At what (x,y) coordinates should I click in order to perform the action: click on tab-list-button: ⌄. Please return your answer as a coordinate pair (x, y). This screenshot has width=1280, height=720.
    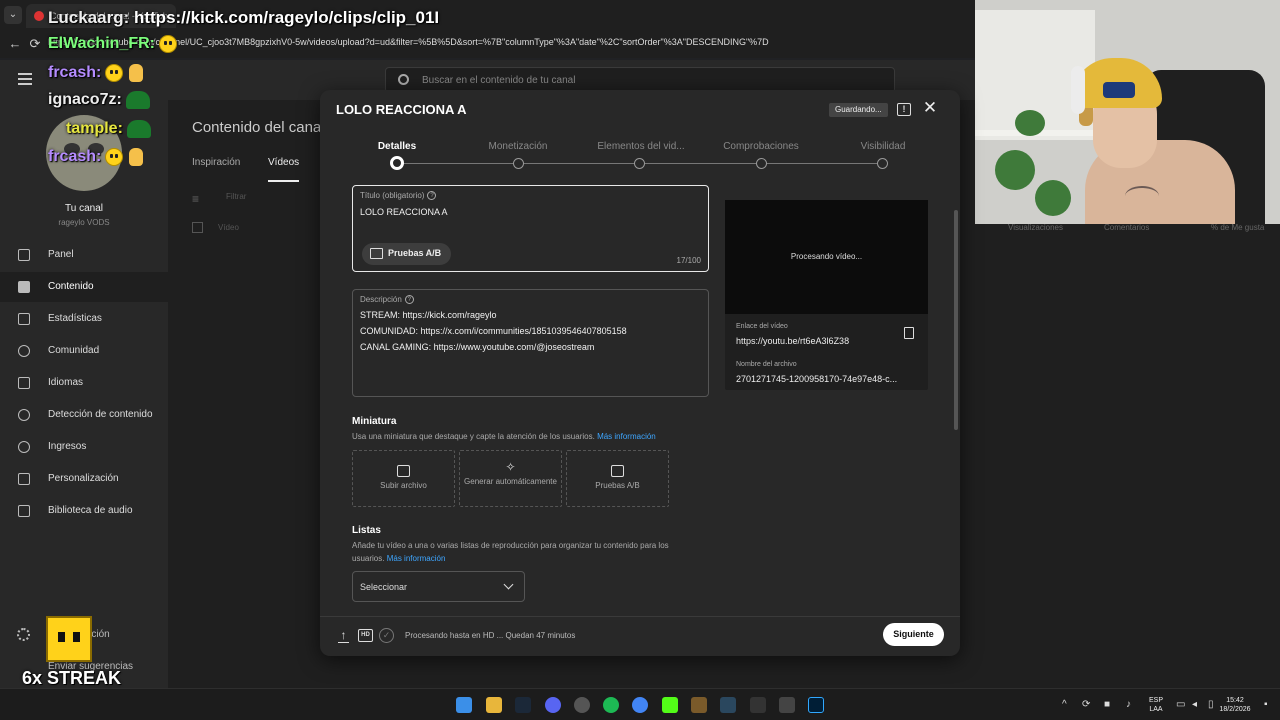
    Looking at the image, I should click on (13, 15).